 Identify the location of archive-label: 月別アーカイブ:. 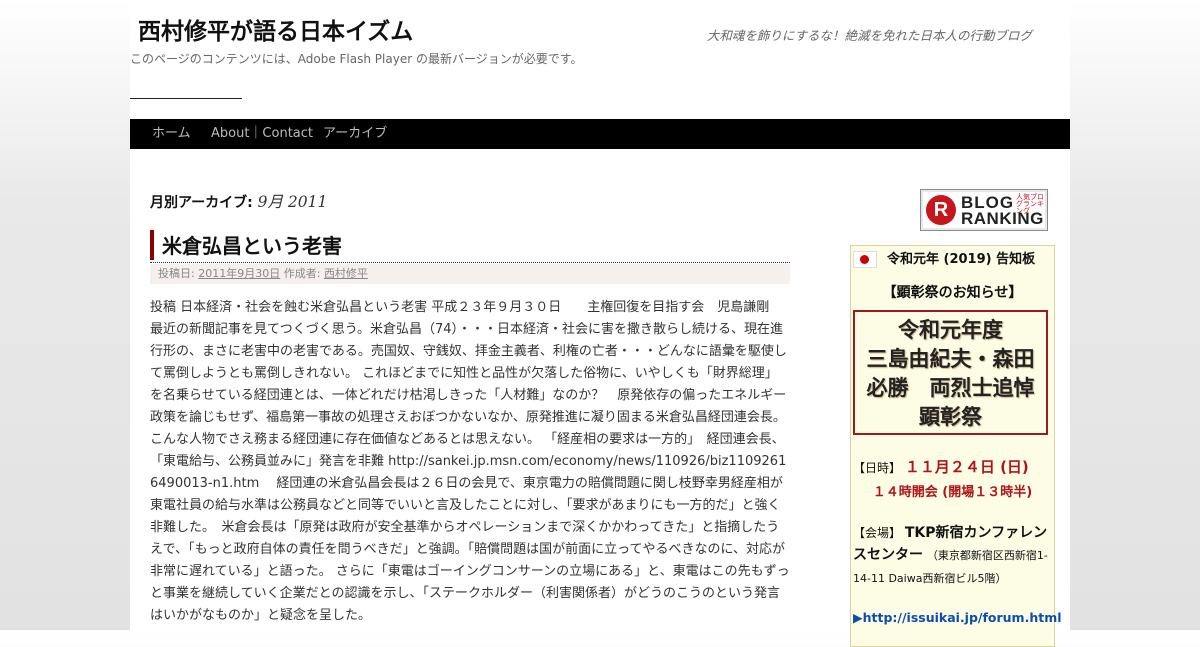
(201, 203).